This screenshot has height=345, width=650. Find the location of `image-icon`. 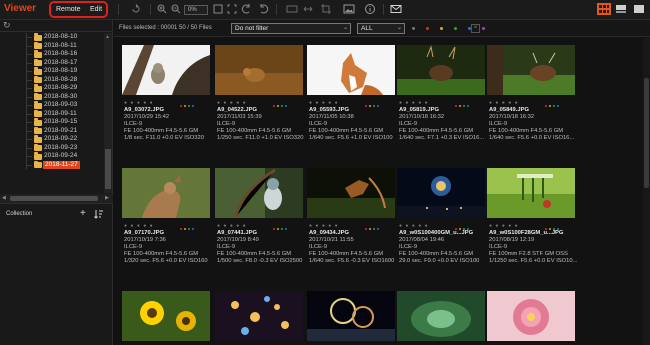

image-icon is located at coordinates (349, 9).